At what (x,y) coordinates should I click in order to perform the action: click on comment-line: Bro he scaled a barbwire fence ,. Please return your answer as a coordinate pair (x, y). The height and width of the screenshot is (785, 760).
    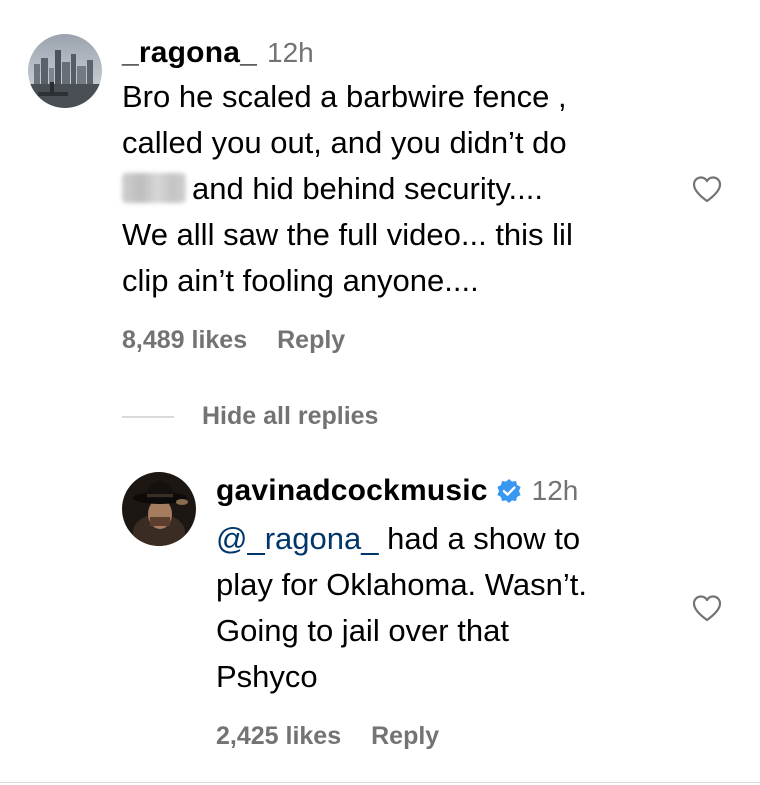
    Looking at the image, I should click on (344, 96).